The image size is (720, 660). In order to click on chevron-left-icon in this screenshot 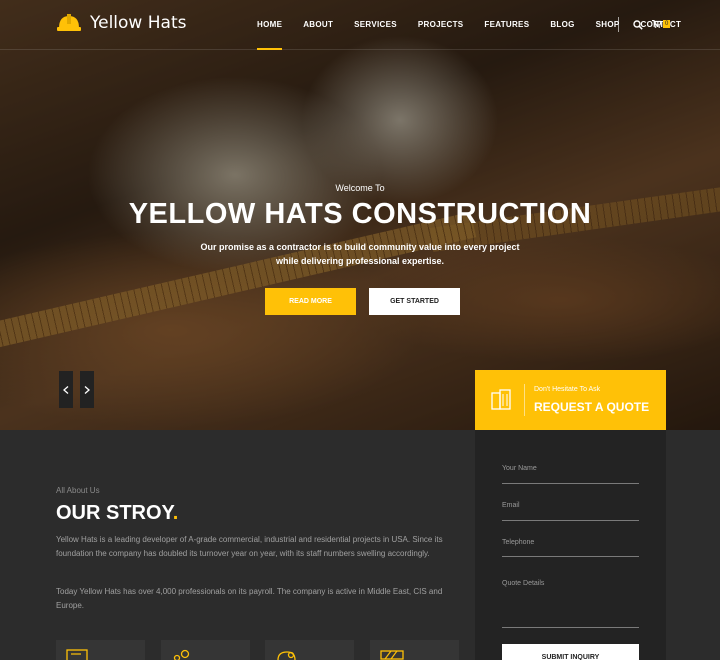, I will do `click(66, 389)`.